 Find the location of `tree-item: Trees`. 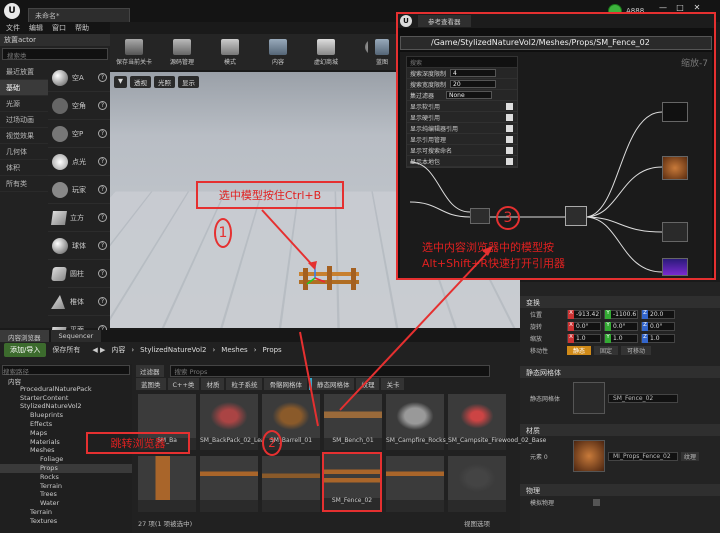

tree-item: Trees is located at coordinates (66, 494).